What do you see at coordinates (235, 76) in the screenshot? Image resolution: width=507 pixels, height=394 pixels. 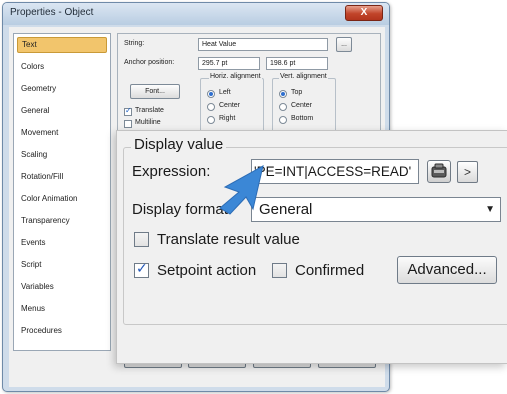 I see `horiz-alignment-caption: Horiz. alignment` at bounding box center [235, 76].